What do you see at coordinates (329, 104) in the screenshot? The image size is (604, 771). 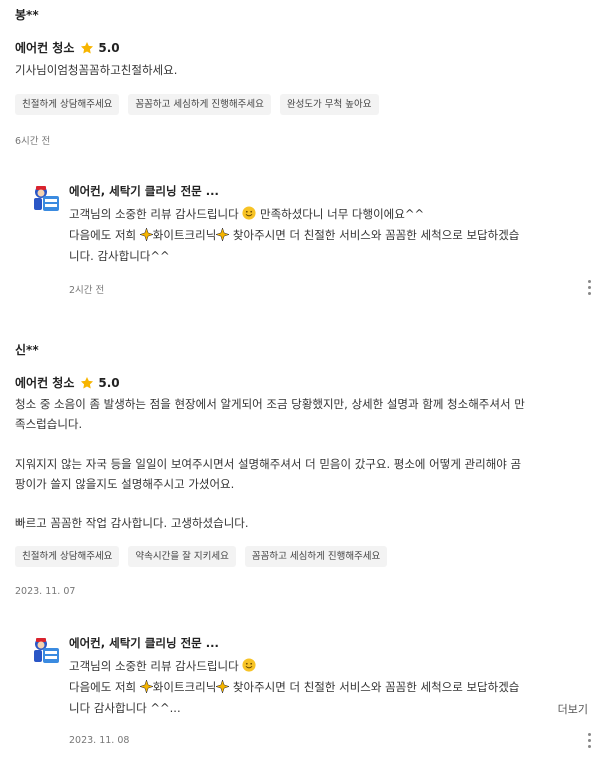 I see `review-tag: 완성도가 무척 높아요` at bounding box center [329, 104].